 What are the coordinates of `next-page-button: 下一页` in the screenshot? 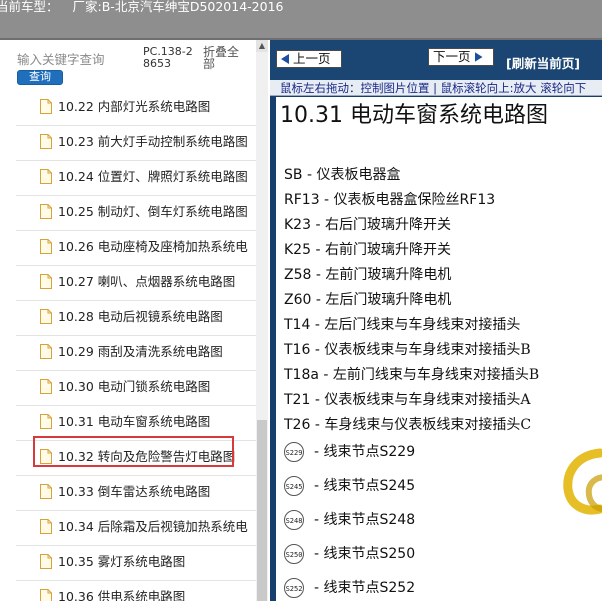 It's located at (461, 57).